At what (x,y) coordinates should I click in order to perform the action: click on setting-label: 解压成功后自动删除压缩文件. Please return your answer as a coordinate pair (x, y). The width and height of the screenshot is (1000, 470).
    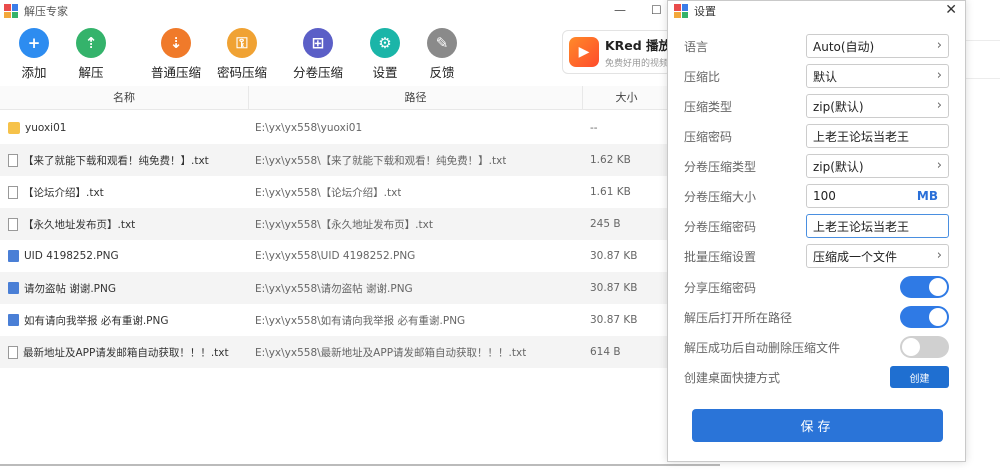
    Looking at the image, I should click on (762, 347).